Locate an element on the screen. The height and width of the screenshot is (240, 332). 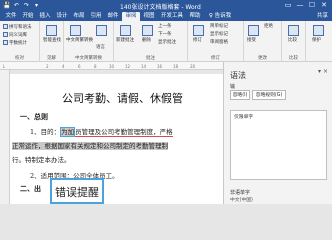
paragraph-purpose: 1、目的：为加员管理及公司考勤管理制度，严格 is located at coordinates (101, 131).